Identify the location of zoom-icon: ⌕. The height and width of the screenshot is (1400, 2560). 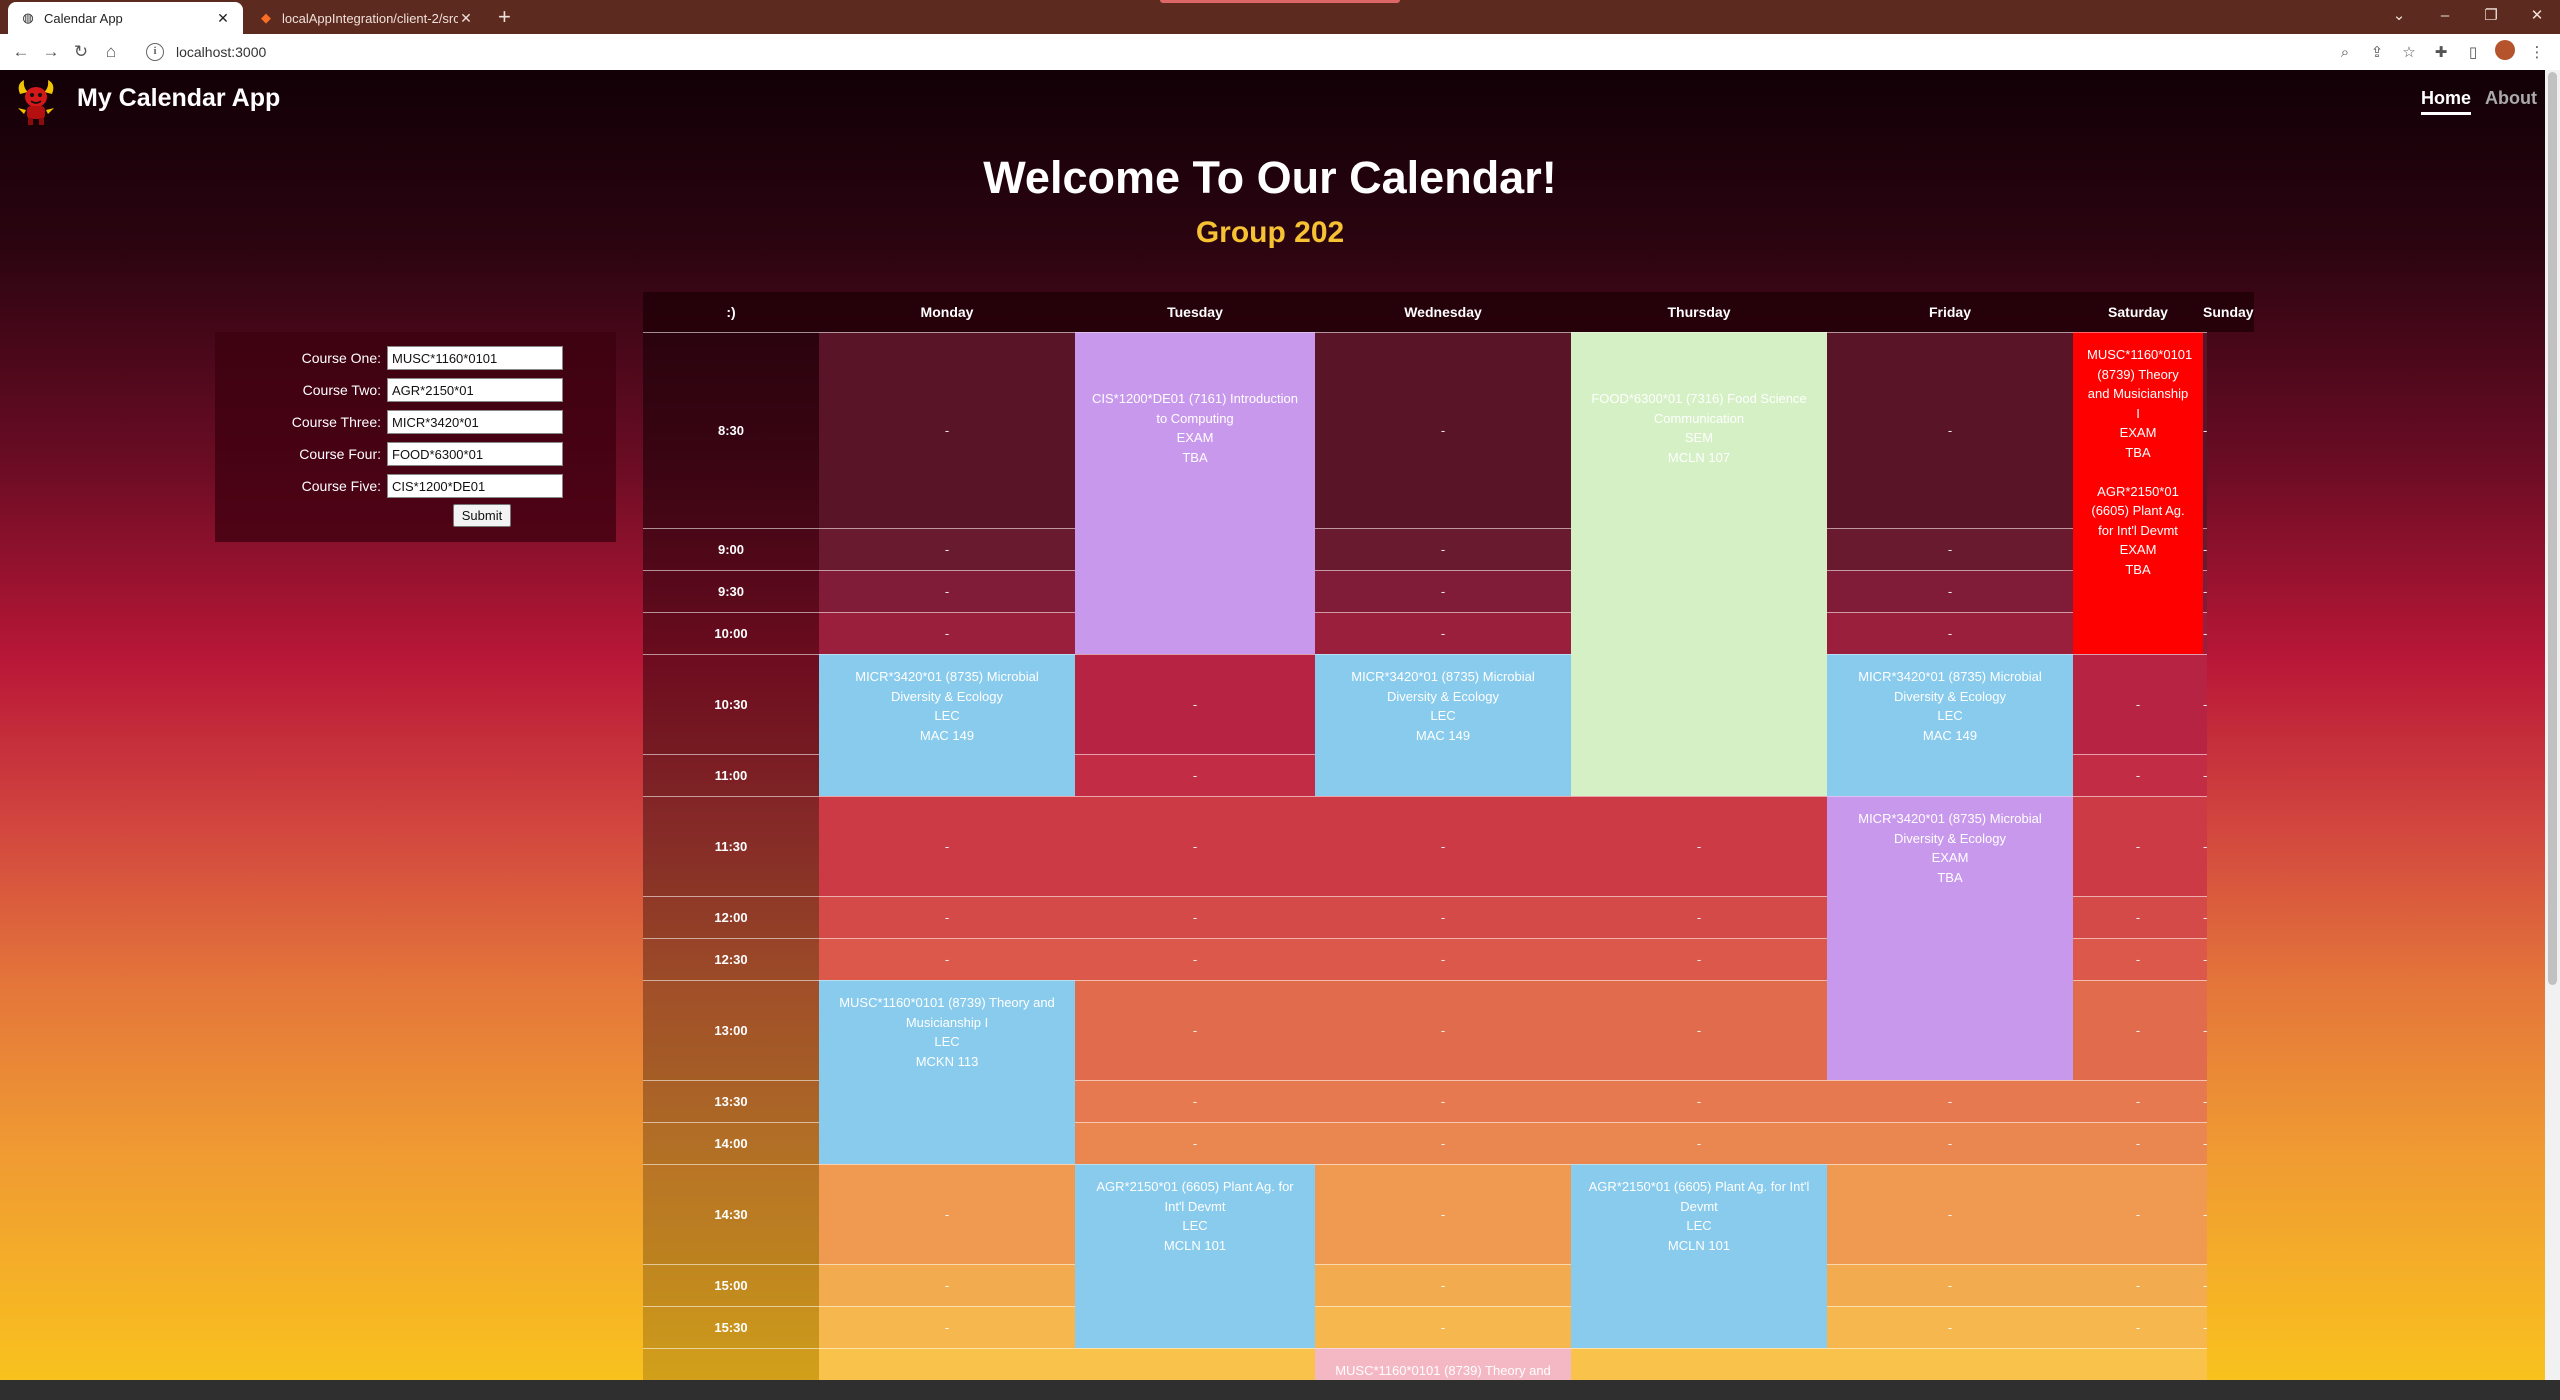
(2345, 52).